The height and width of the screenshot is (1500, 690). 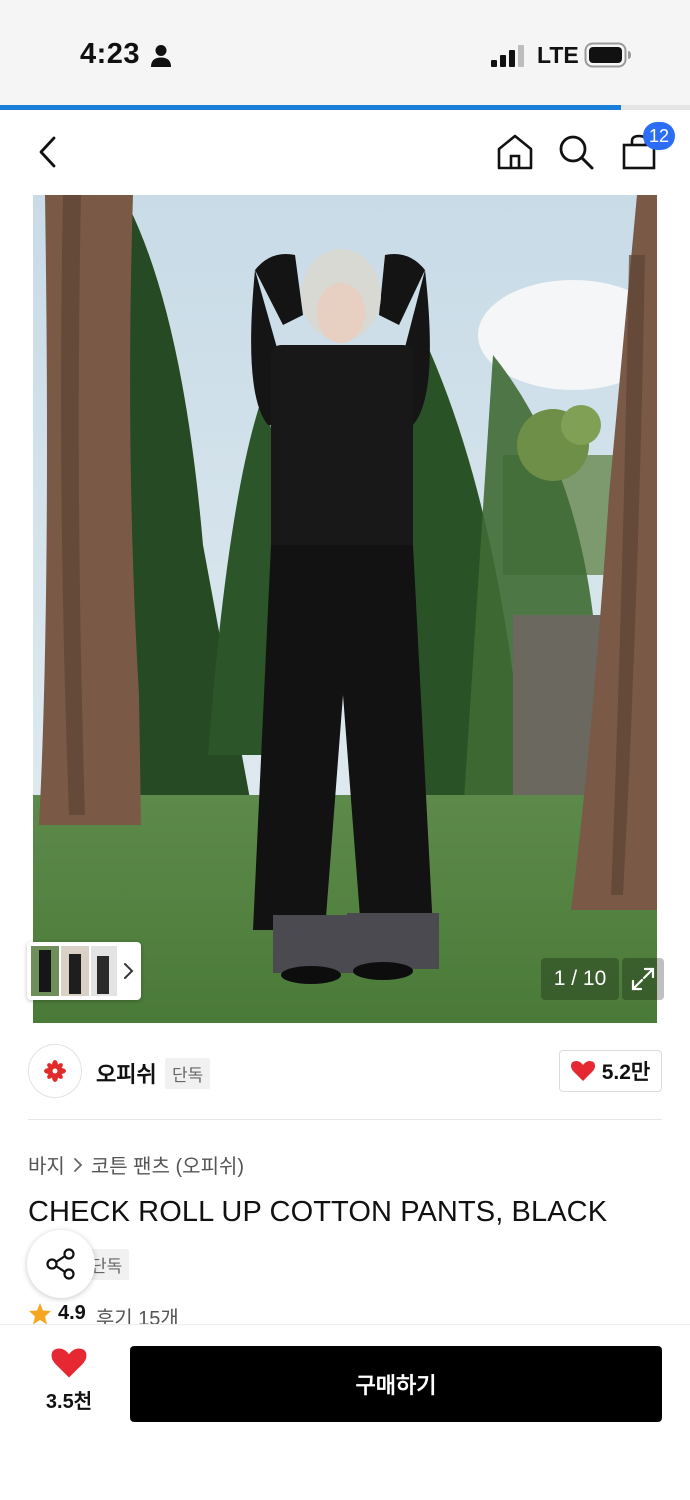 I want to click on search-icon, so click(x=576, y=152).